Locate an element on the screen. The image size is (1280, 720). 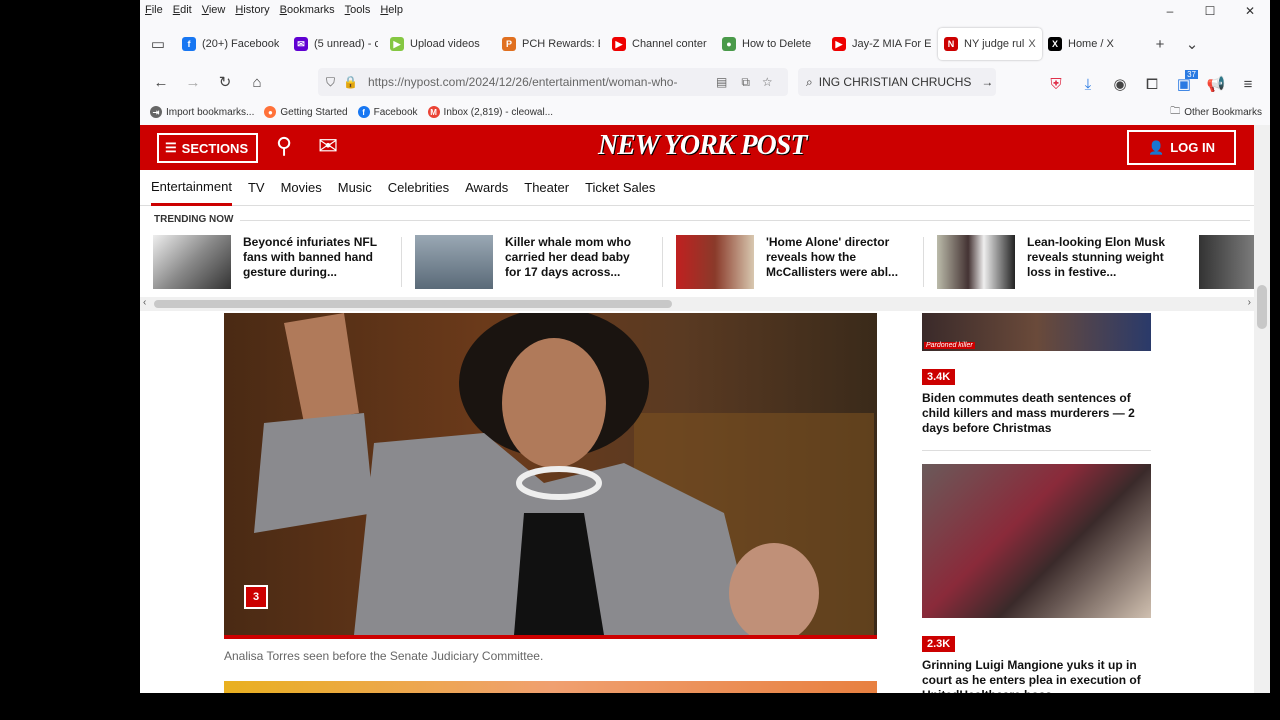
scroll-right-icon: › is located at coordinates (1249, 302).